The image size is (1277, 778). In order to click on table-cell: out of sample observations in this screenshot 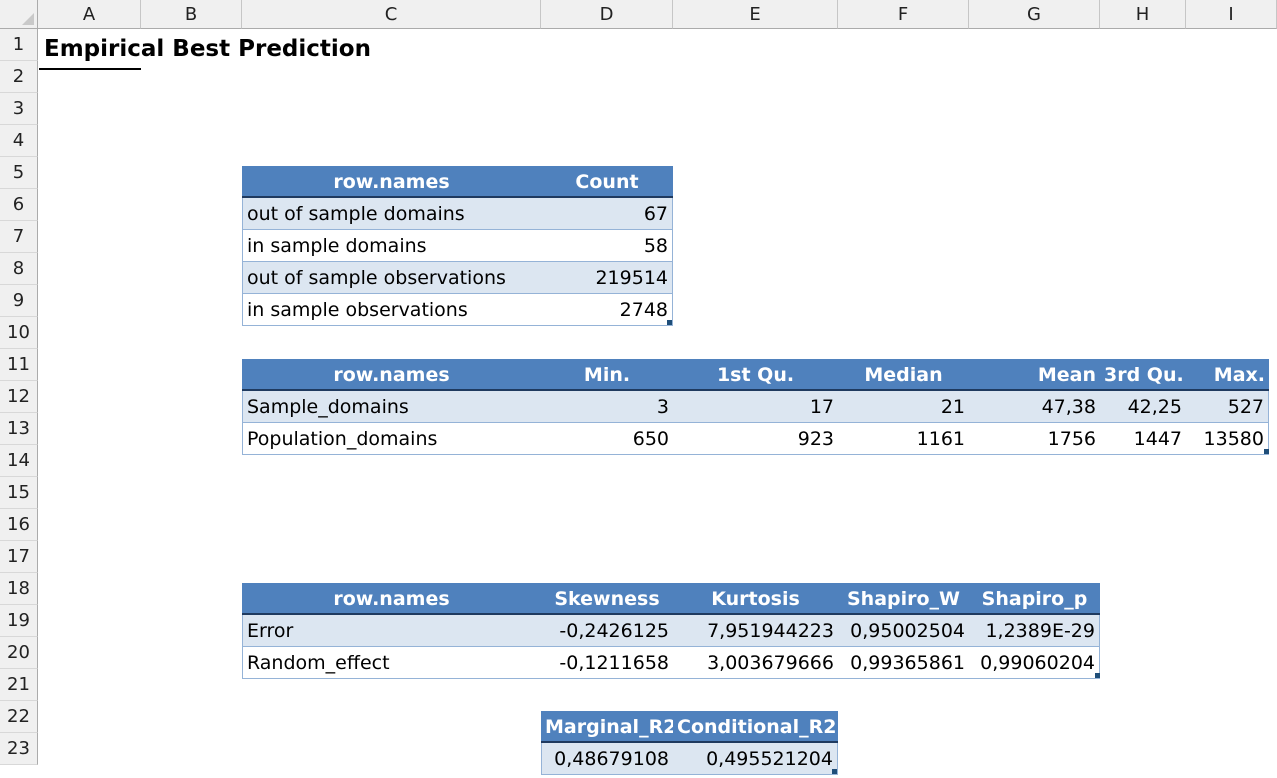, I will do `click(391, 278)`.